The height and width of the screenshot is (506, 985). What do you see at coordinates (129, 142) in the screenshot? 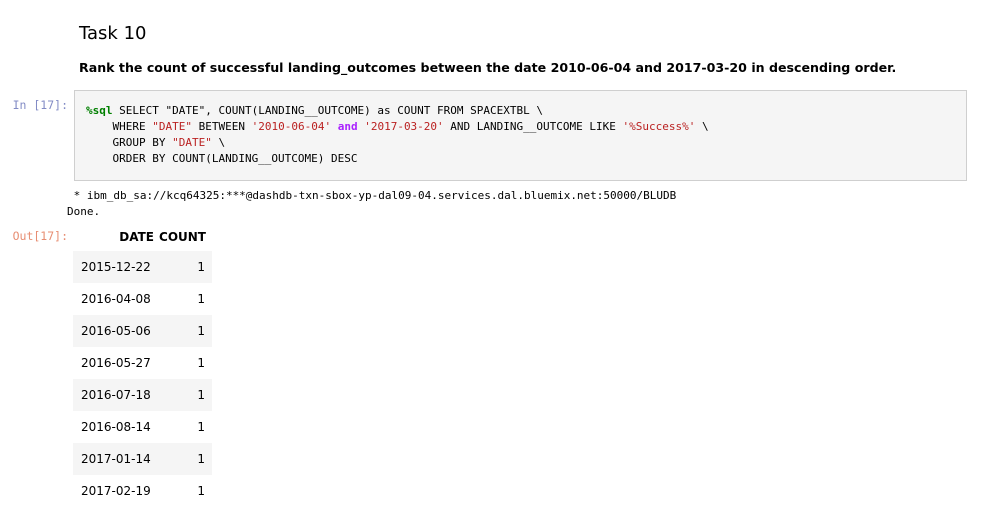
I see `code-text: GROUP BY` at bounding box center [129, 142].